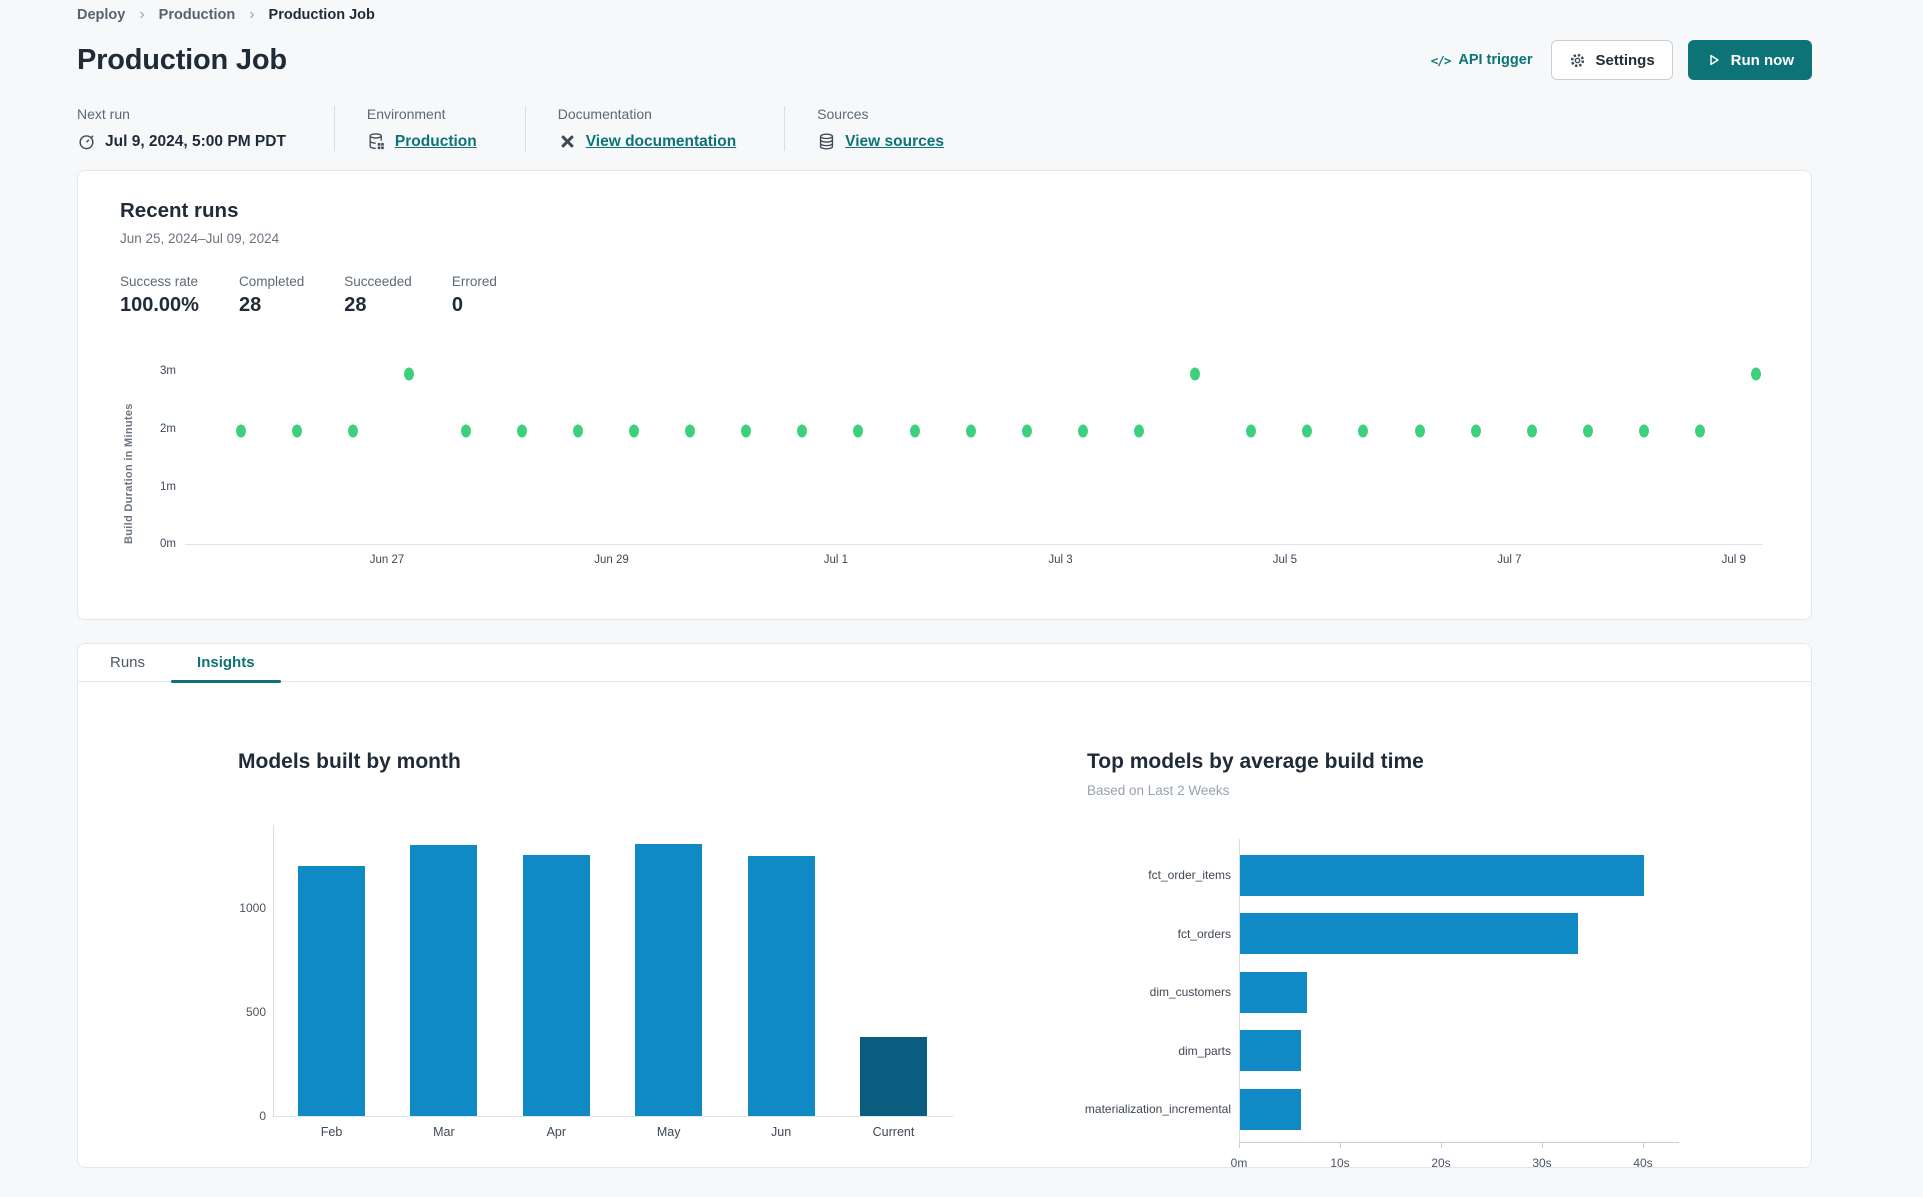 The image size is (1923, 1197). I want to click on x-tick-label: May, so click(668, 1132).